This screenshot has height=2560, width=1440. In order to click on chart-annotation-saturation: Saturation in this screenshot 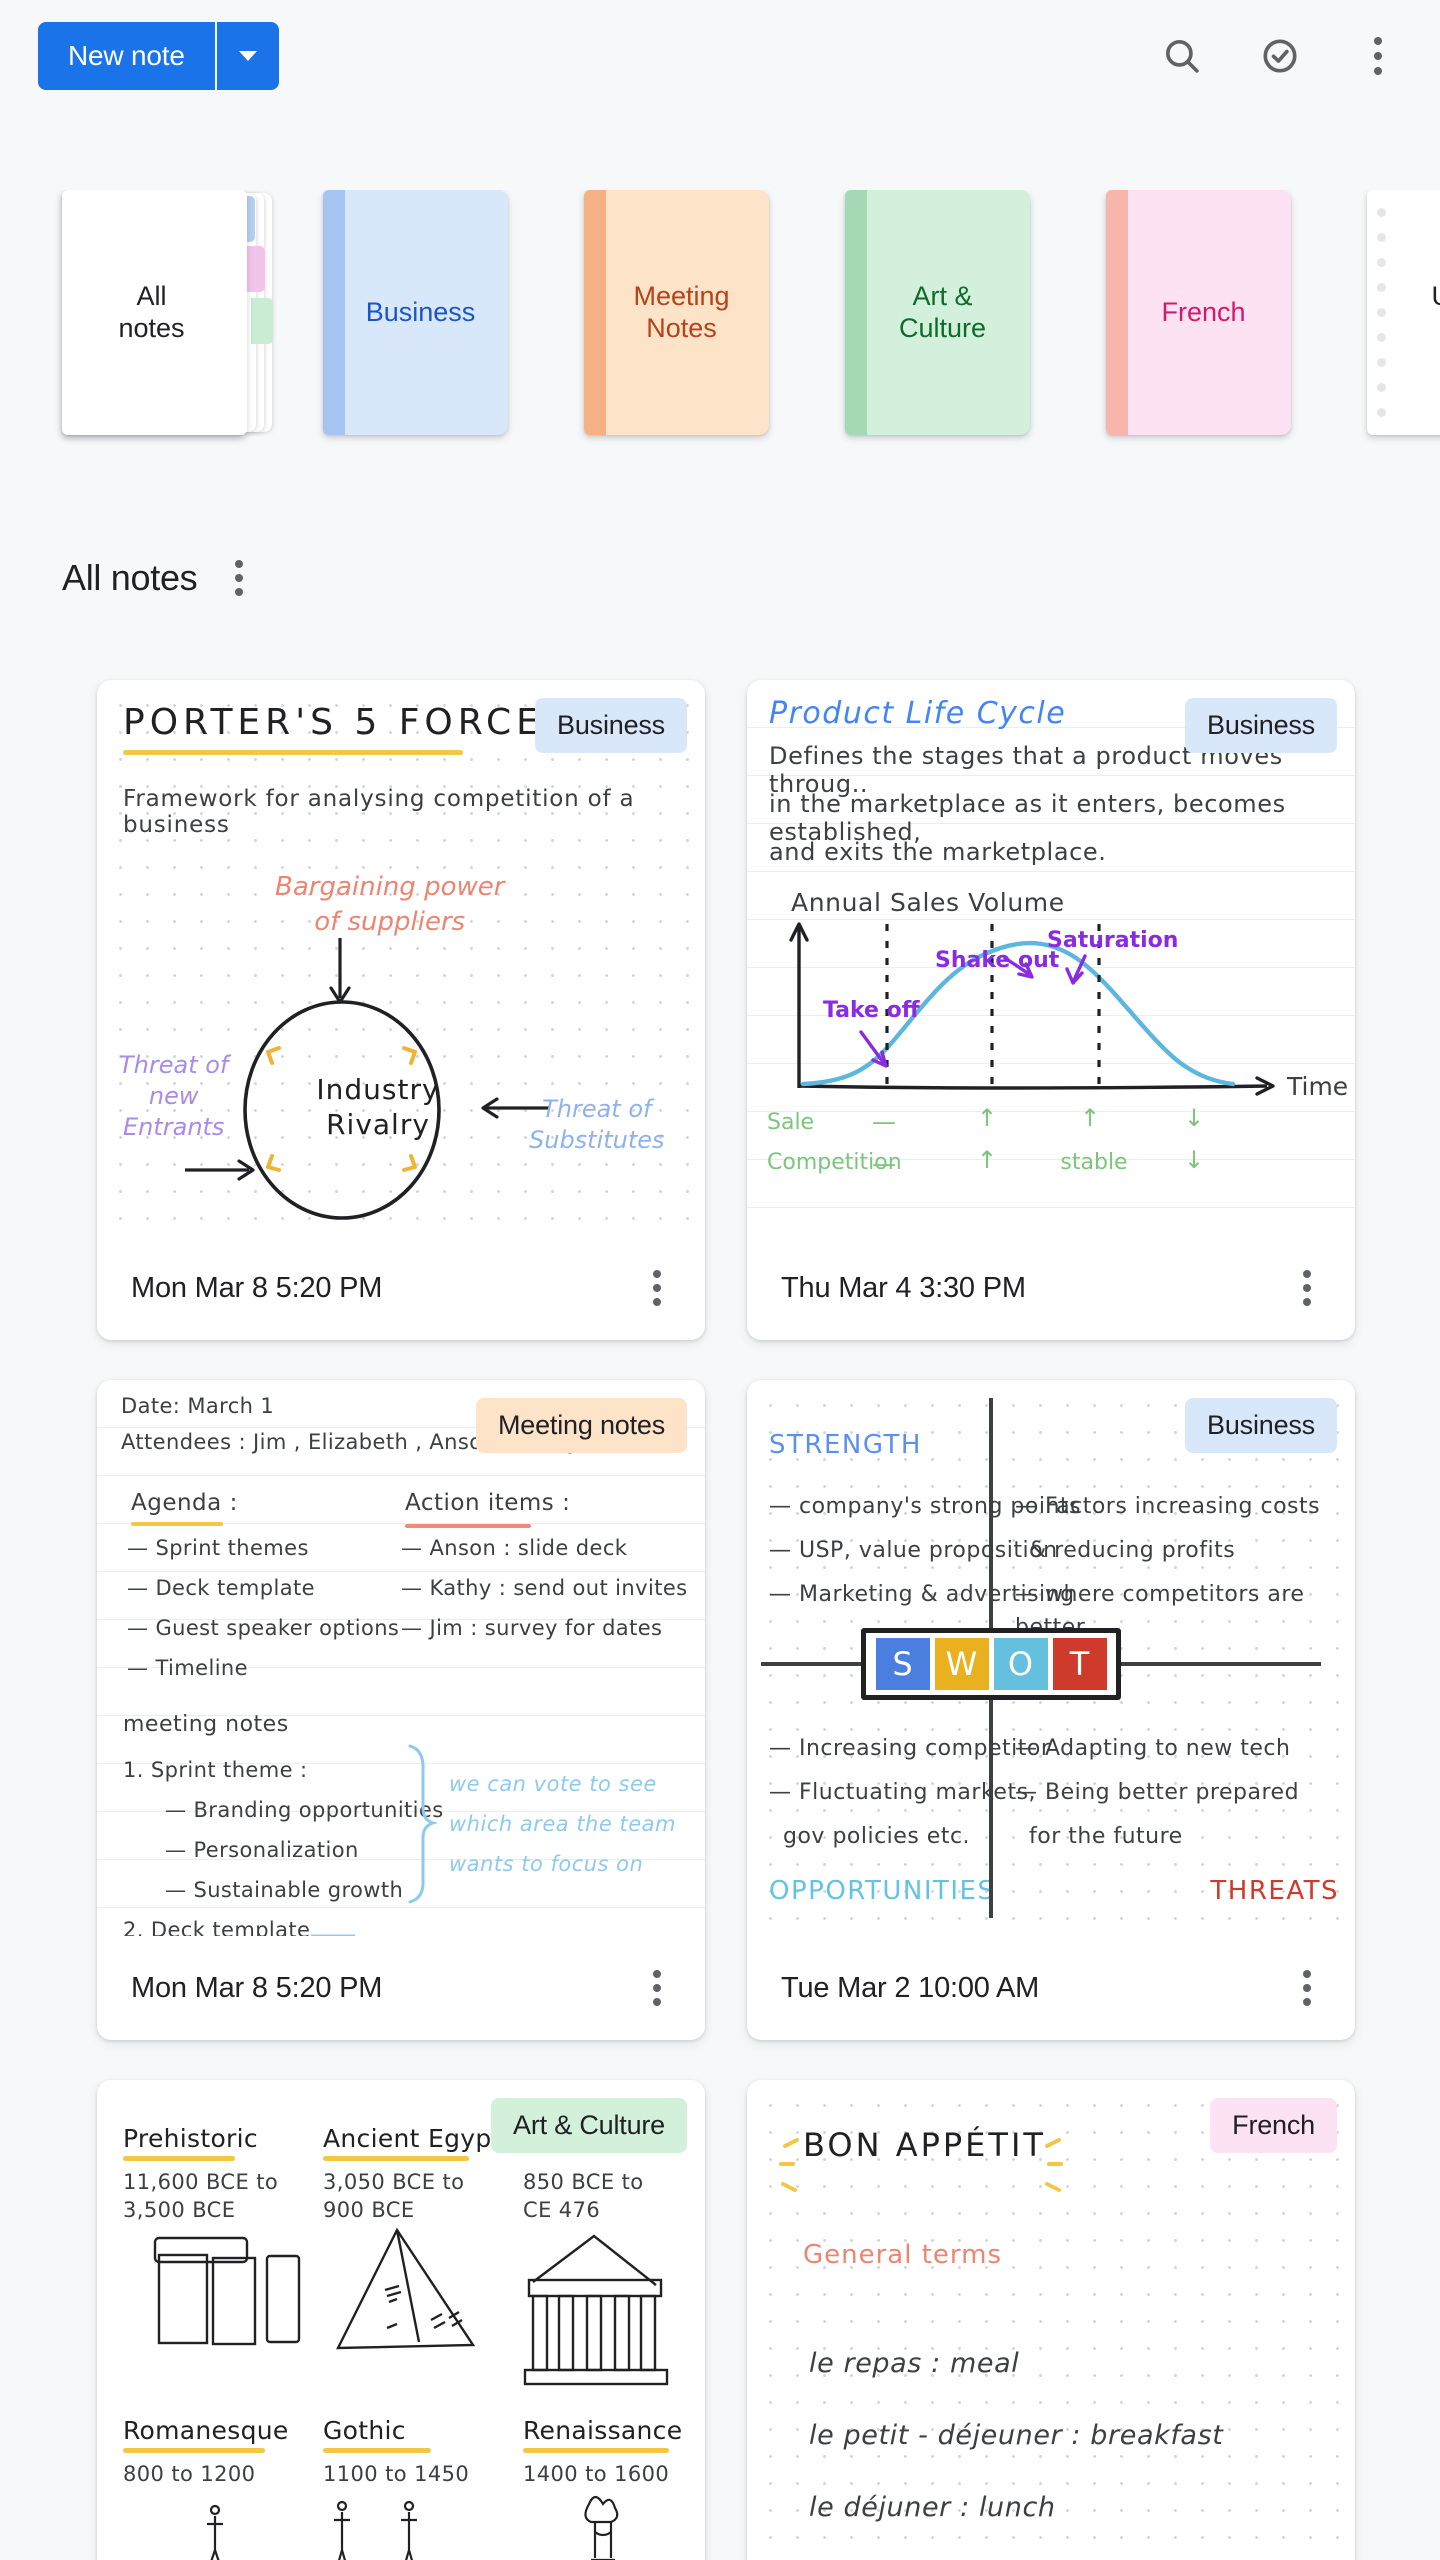, I will do `click(1112, 940)`.